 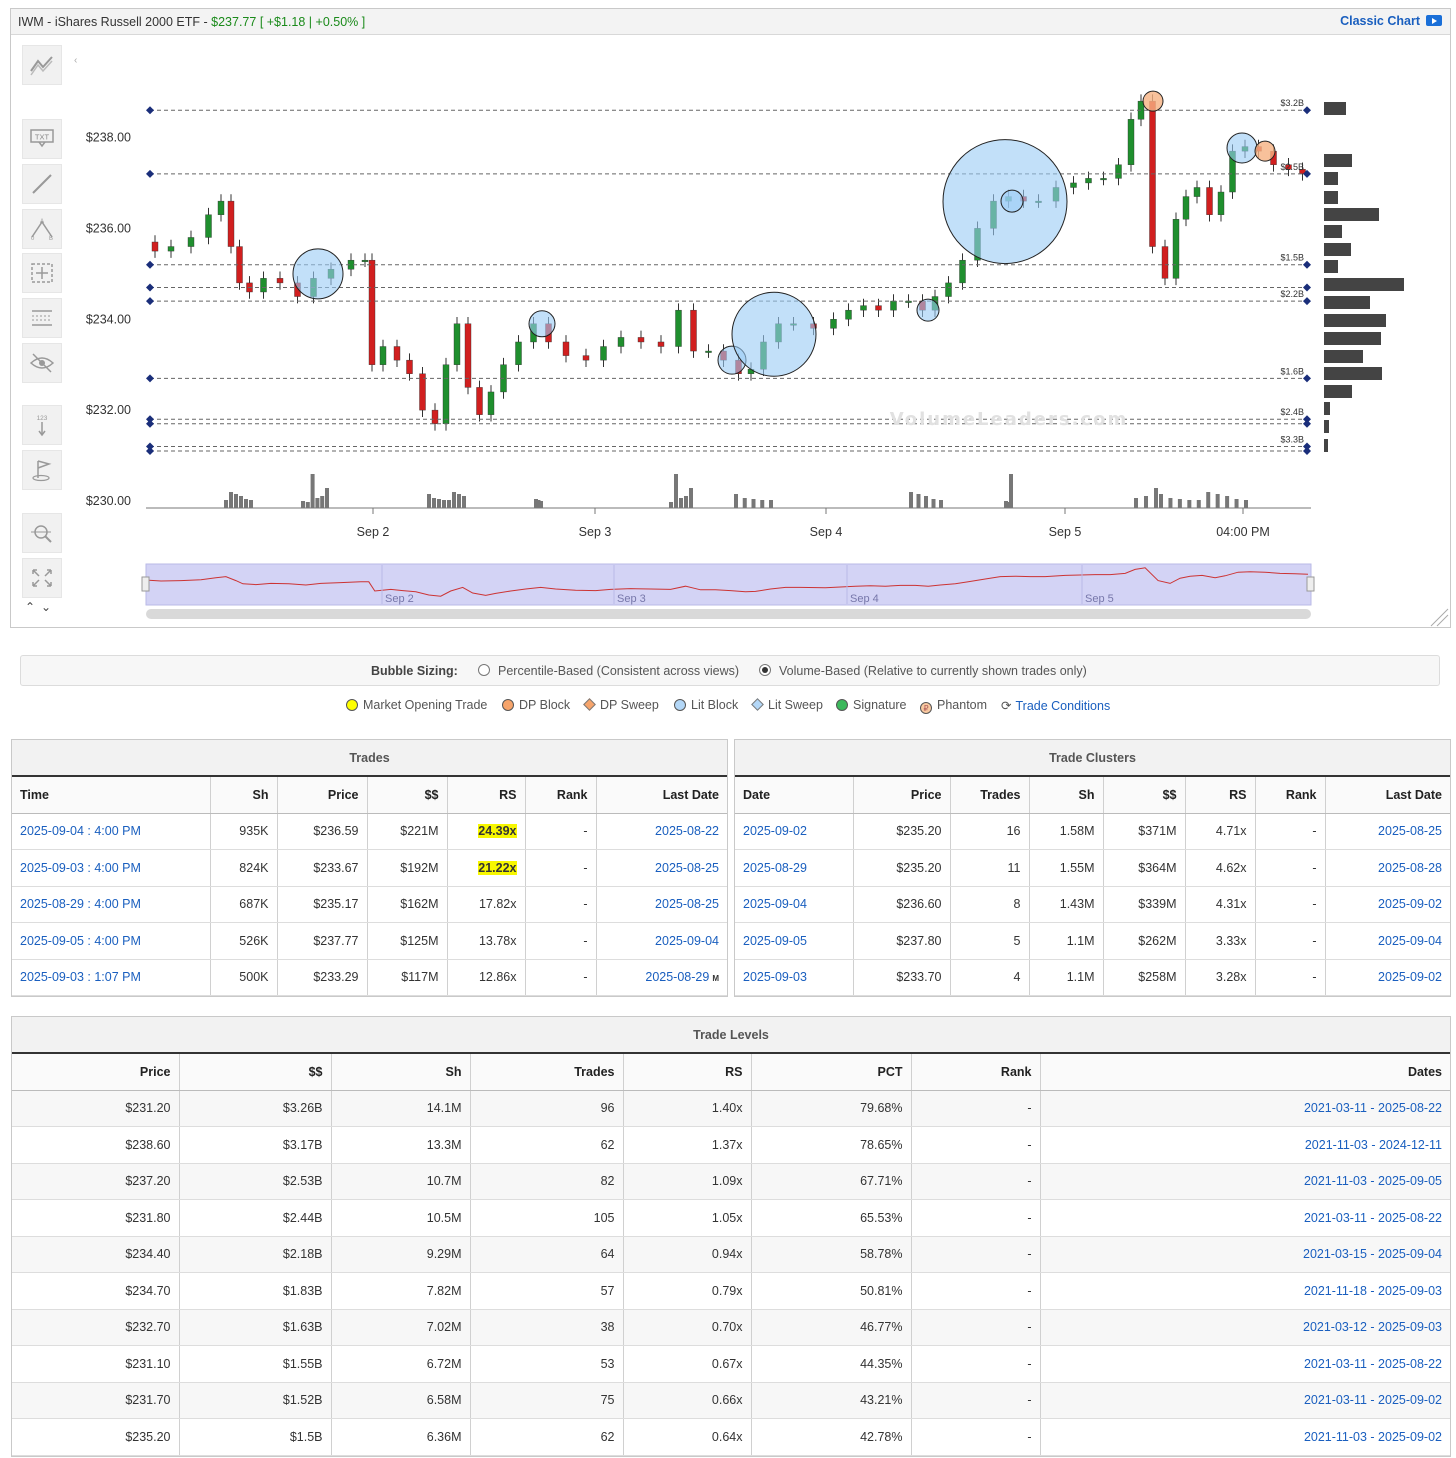 What do you see at coordinates (1099, 599) in the screenshot?
I see `navigator-label: Sep 5` at bounding box center [1099, 599].